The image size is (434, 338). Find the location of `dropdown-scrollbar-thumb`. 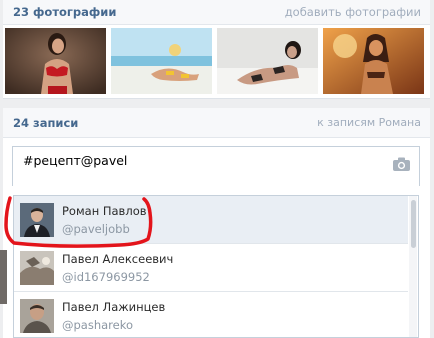

dropdown-scrollbar-thumb is located at coordinates (413, 224).